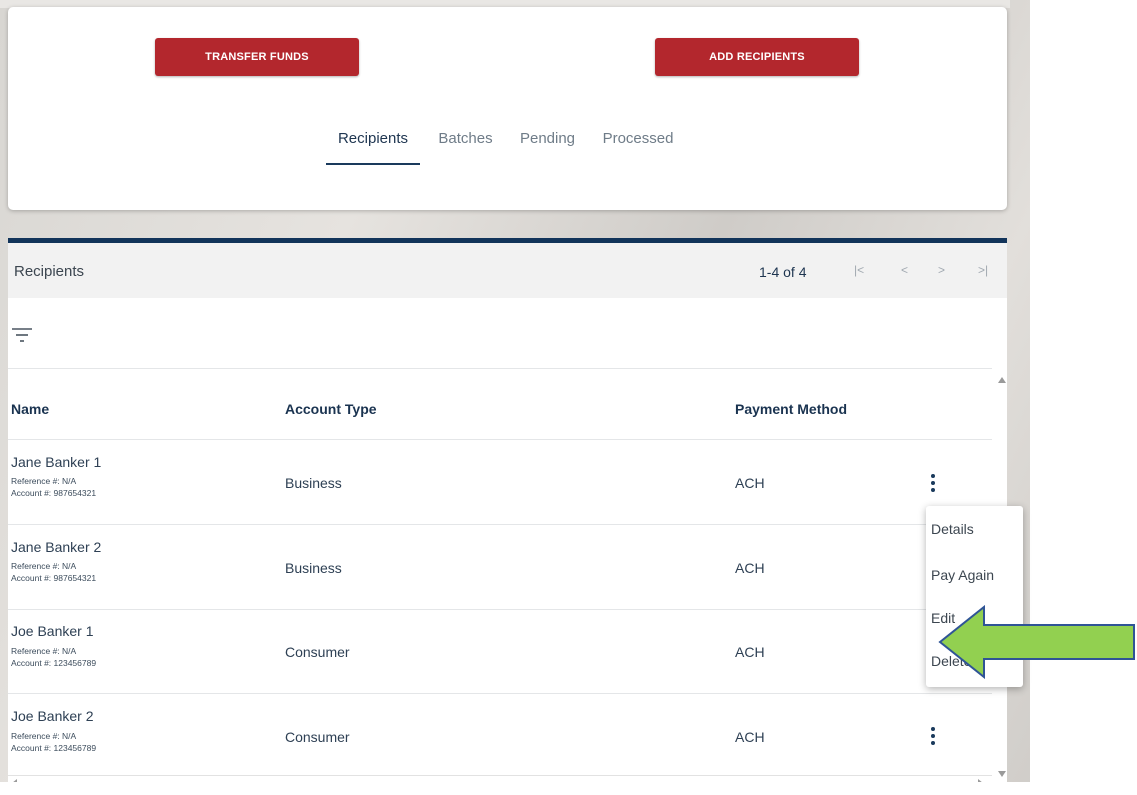 The width and height of the screenshot is (1137, 795). Describe the element at coordinates (904, 270) in the screenshot. I see `prev-page-button: <` at that location.